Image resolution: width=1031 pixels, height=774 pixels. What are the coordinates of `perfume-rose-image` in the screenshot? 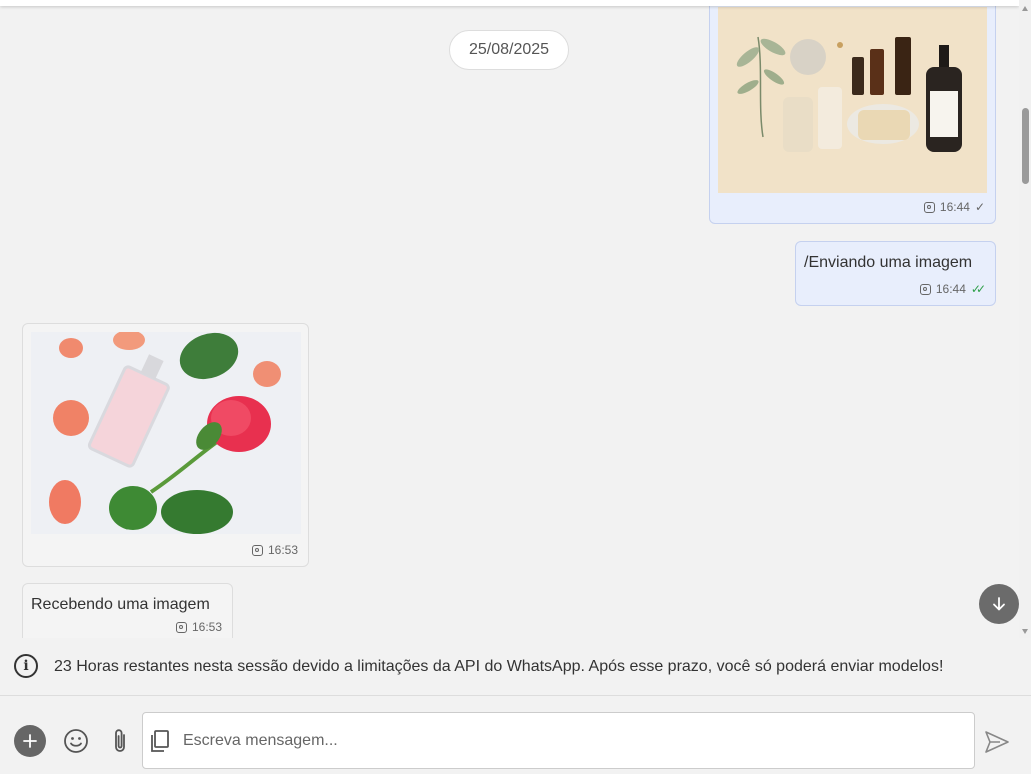 It's located at (166, 433).